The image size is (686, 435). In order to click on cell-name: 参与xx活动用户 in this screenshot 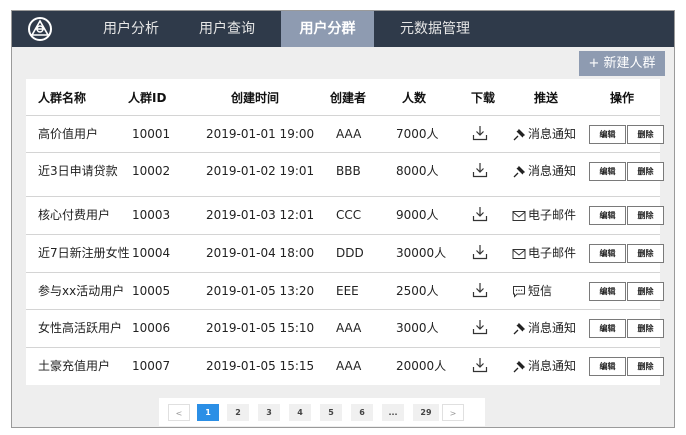, I will do `click(81, 291)`.